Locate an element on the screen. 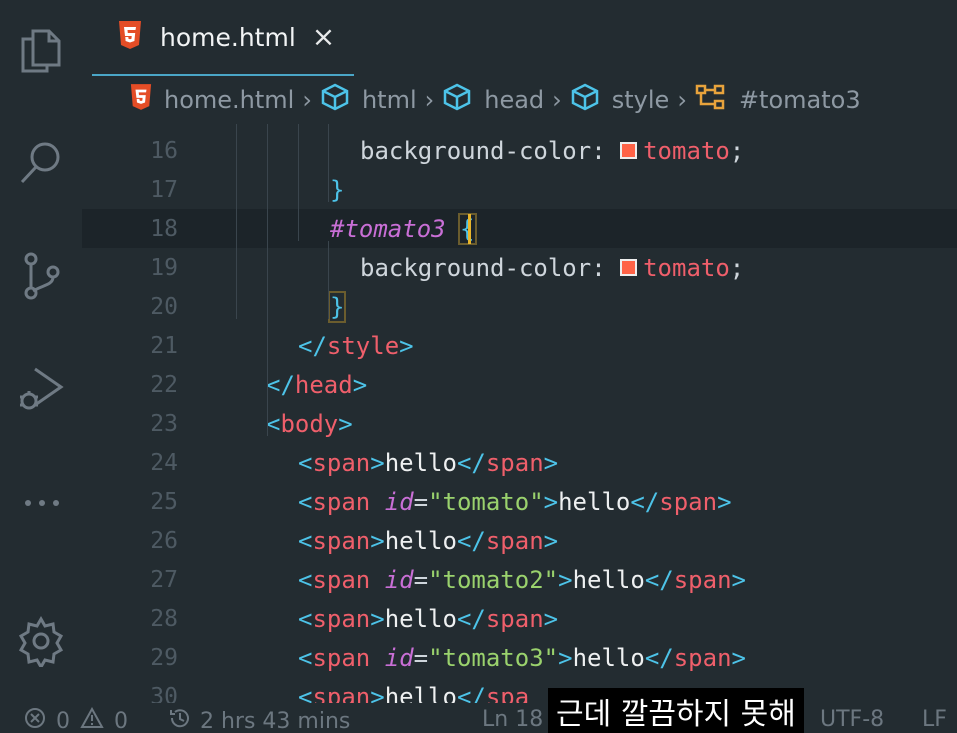  token: background-color is located at coordinates (476, 267).